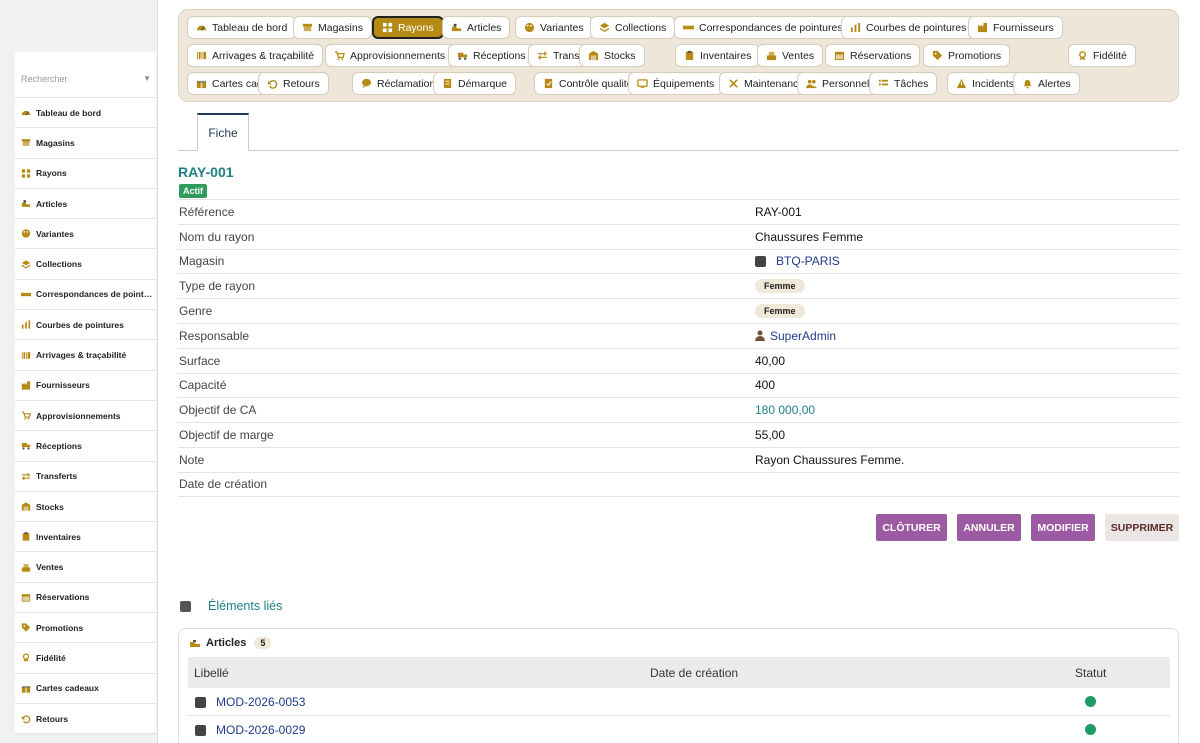 This screenshot has height=743, width=1200. Describe the element at coordinates (548, 83) in the screenshot. I see `check-icon` at that location.